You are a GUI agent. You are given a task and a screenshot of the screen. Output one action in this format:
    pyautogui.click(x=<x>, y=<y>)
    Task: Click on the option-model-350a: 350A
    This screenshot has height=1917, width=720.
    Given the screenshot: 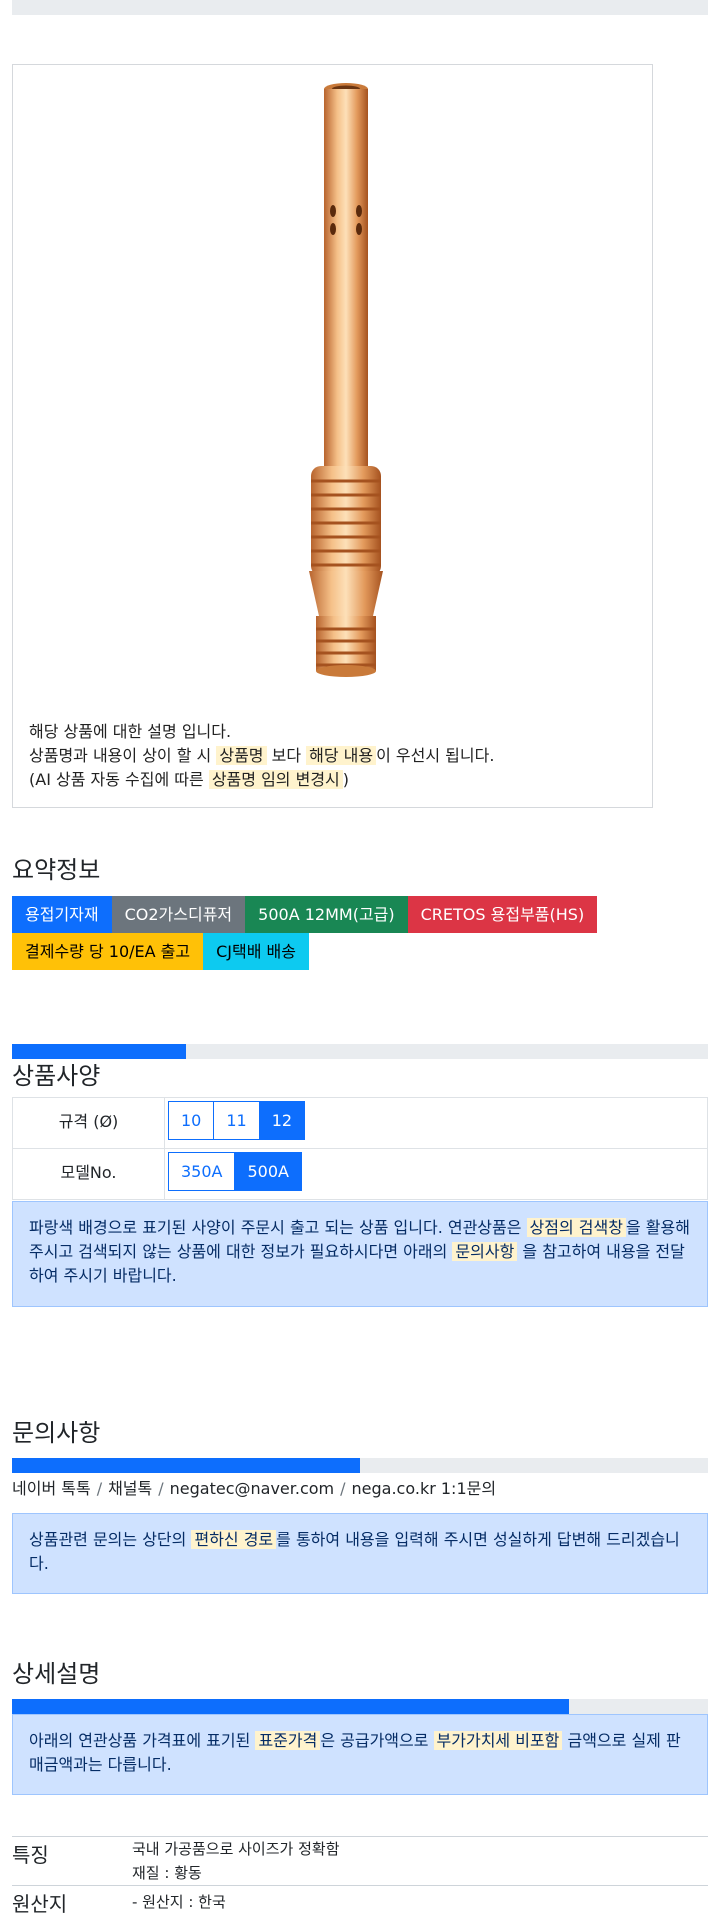 What is the action you would take?
    pyautogui.click(x=202, y=1171)
    